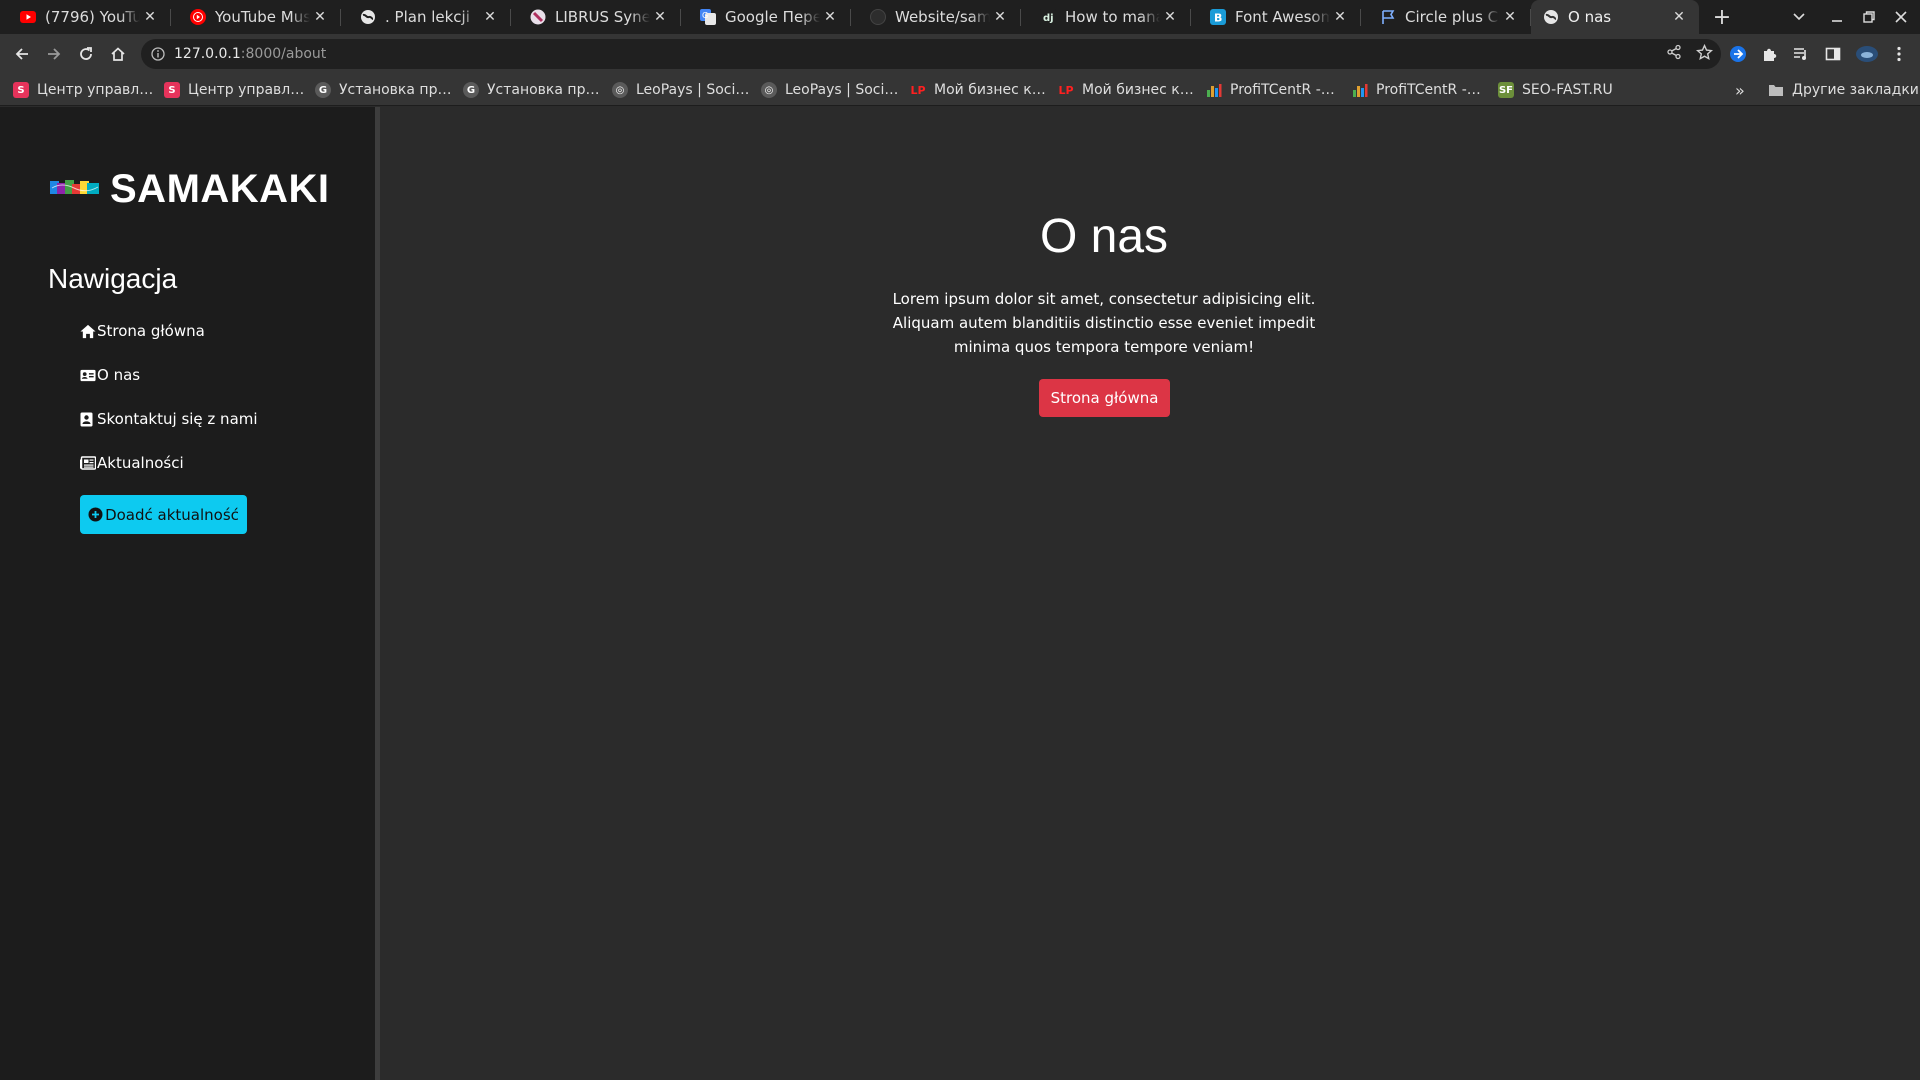 The height and width of the screenshot is (1080, 1920). I want to click on side-panel-button, so click(1833, 54).